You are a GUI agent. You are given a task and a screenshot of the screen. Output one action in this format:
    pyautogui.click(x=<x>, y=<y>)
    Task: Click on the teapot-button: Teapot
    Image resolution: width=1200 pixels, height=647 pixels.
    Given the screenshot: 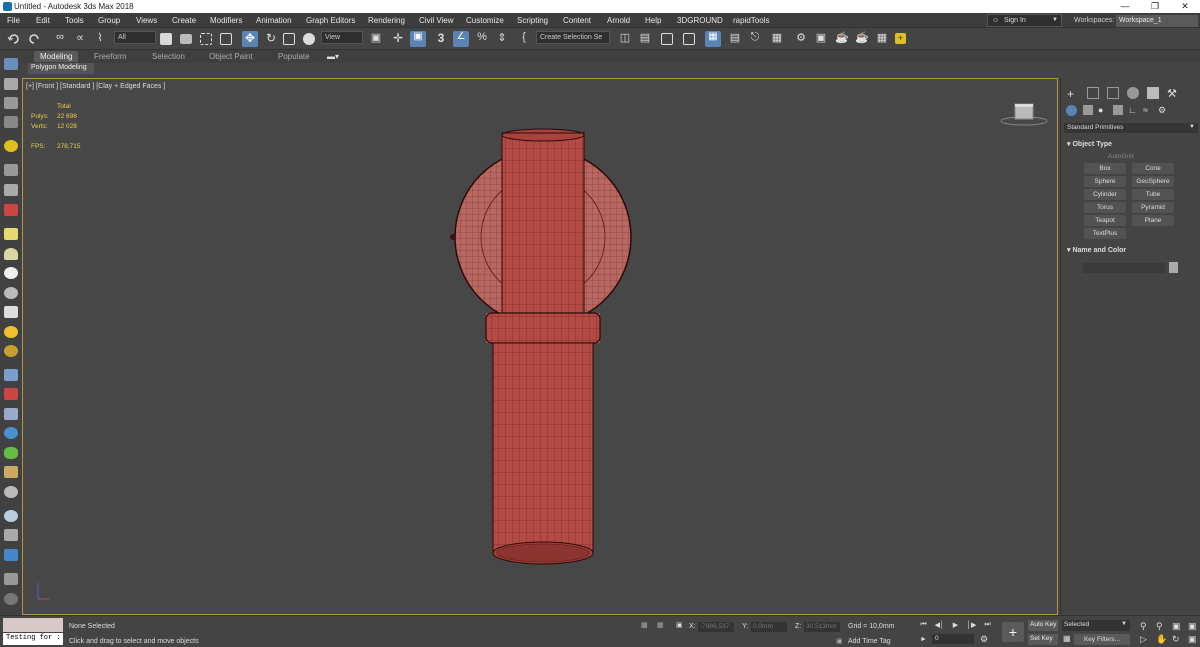 What is the action you would take?
    pyautogui.click(x=1105, y=220)
    